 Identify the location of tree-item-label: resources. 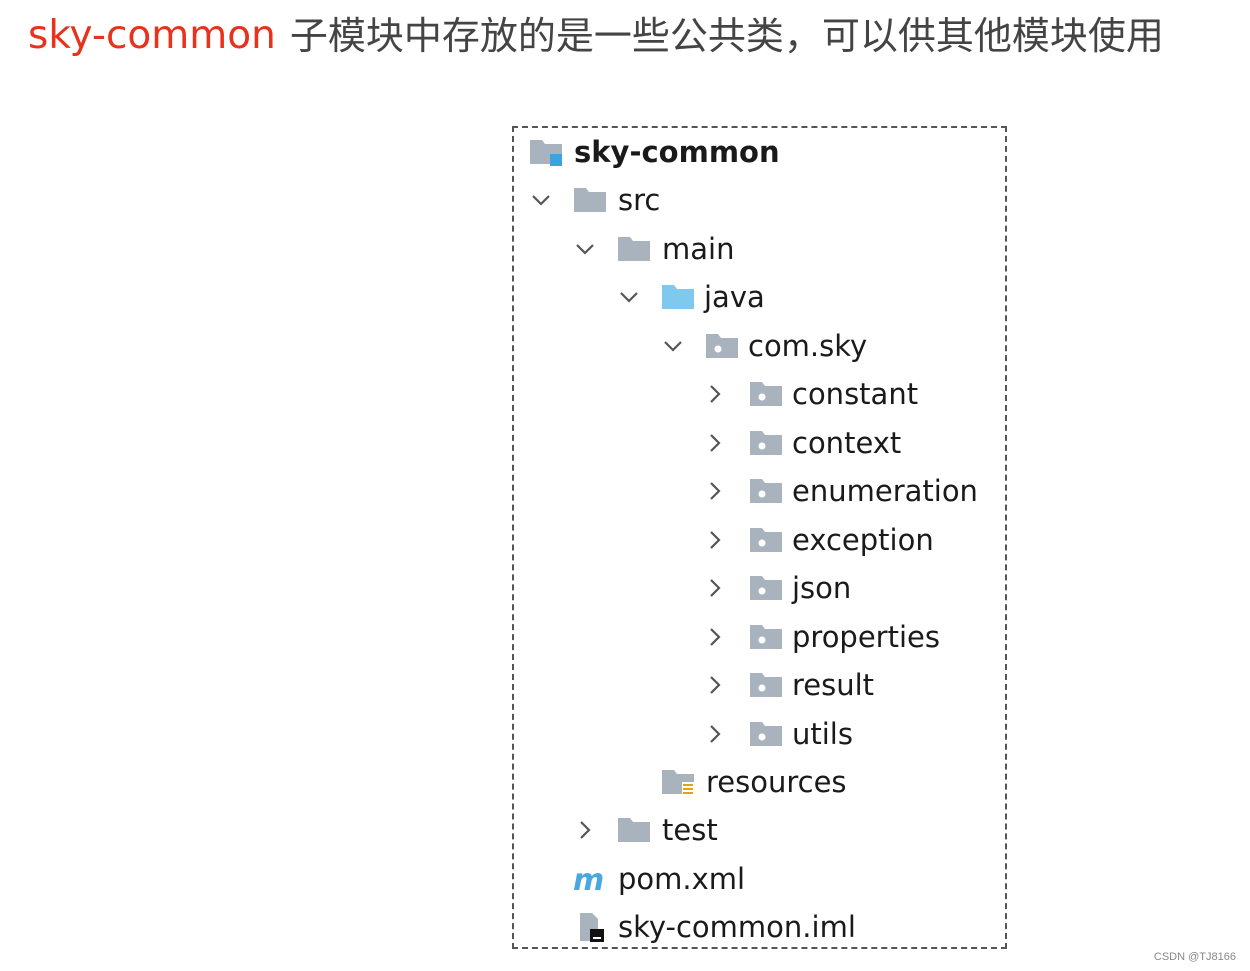
(776, 782).